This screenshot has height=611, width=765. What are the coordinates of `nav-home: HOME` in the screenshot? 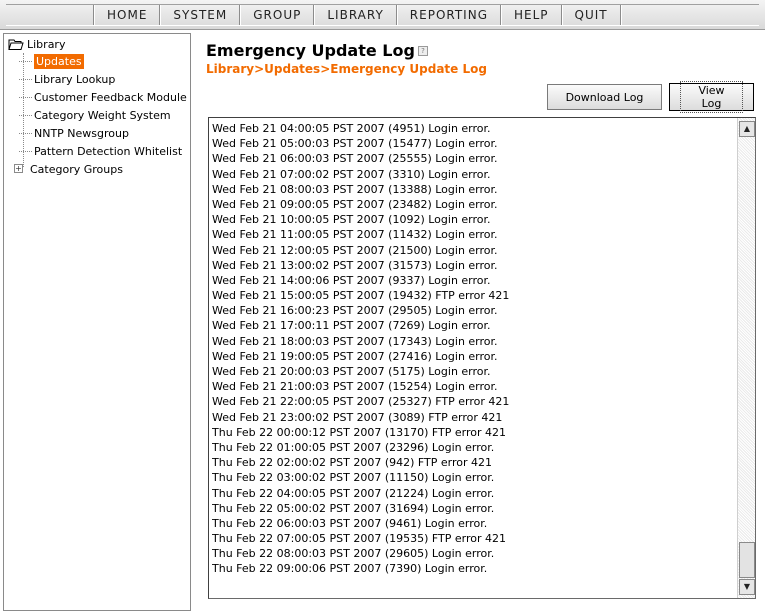 It's located at (127, 15).